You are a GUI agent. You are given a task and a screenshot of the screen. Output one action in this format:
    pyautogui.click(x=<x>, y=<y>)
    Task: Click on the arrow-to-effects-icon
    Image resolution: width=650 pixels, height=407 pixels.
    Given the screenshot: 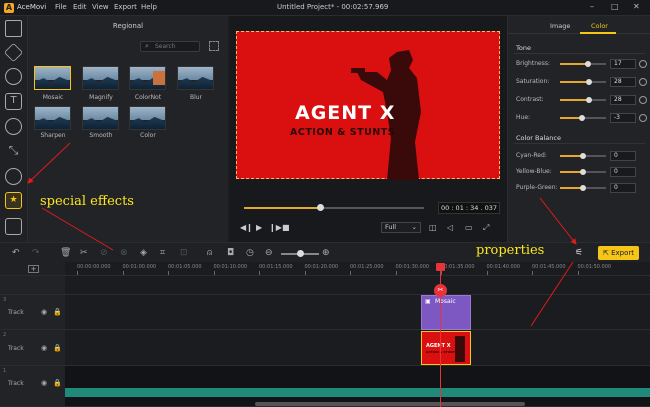 What is the action you would take?
    pyautogui.click(x=49, y=163)
    